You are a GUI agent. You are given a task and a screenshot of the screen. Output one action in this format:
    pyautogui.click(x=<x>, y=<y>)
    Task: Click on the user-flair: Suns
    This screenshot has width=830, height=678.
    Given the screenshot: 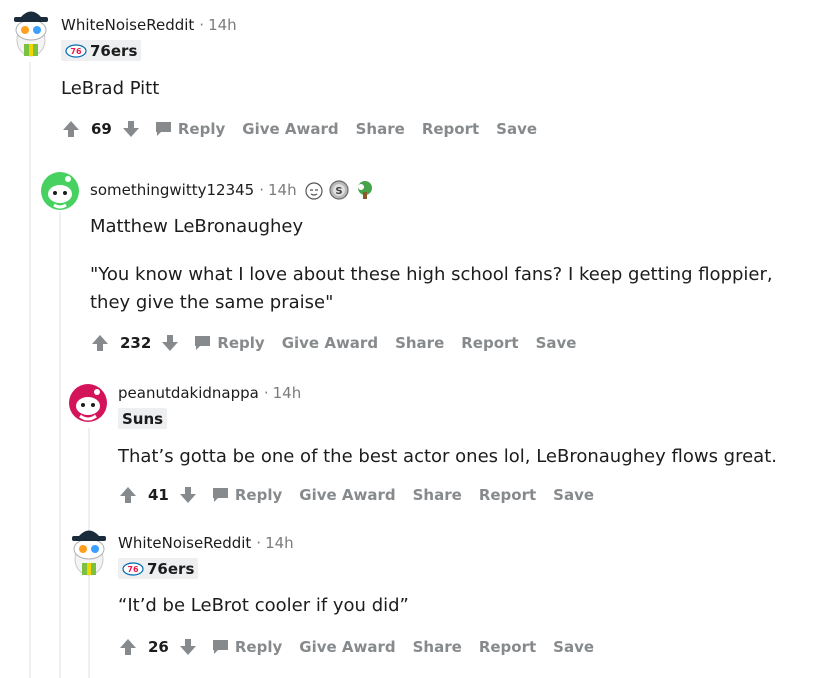 What is the action you would take?
    pyautogui.click(x=143, y=418)
    